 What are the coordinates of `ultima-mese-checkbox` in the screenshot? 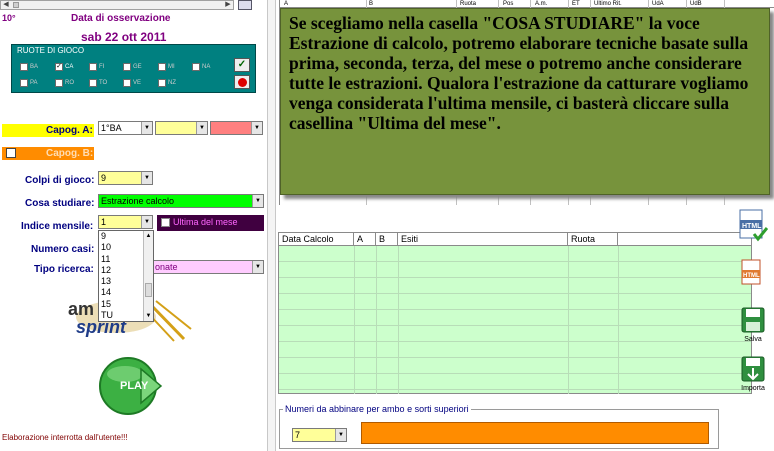 It's located at (165, 222).